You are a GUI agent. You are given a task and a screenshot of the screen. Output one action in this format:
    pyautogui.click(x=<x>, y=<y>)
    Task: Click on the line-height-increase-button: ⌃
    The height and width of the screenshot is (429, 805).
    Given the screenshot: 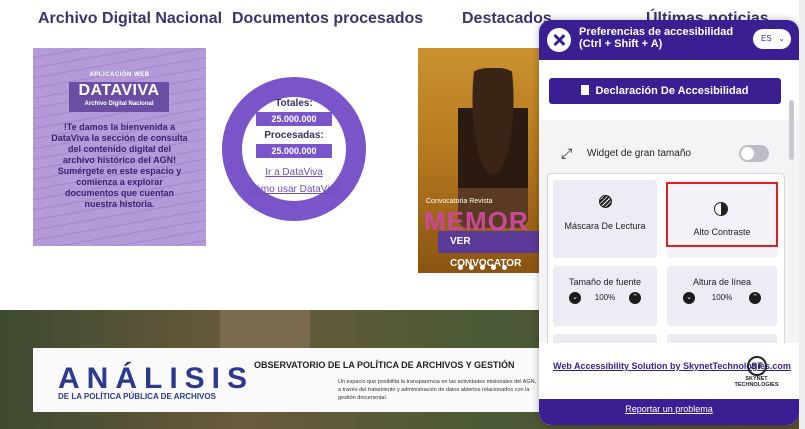 What is the action you would take?
    pyautogui.click(x=755, y=298)
    